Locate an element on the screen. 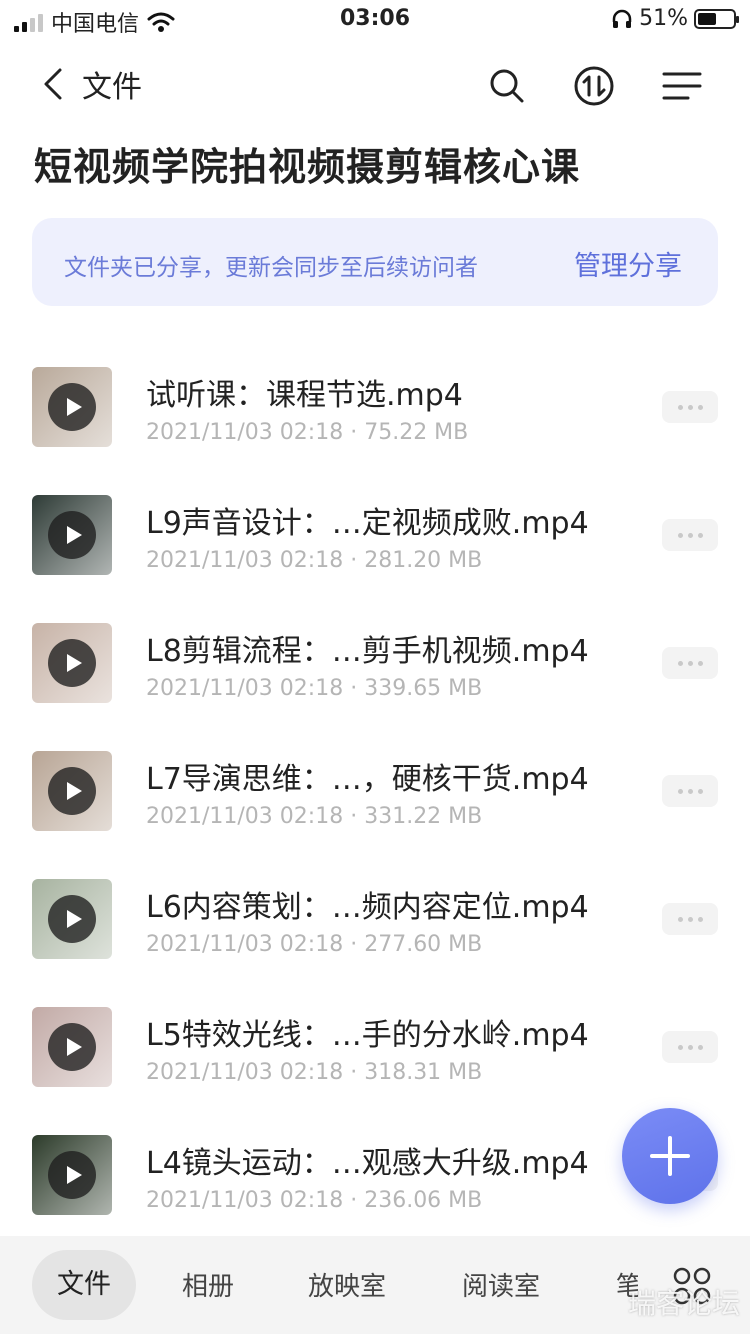 The height and width of the screenshot is (1334, 750). headphones-icon is located at coordinates (622, 18).